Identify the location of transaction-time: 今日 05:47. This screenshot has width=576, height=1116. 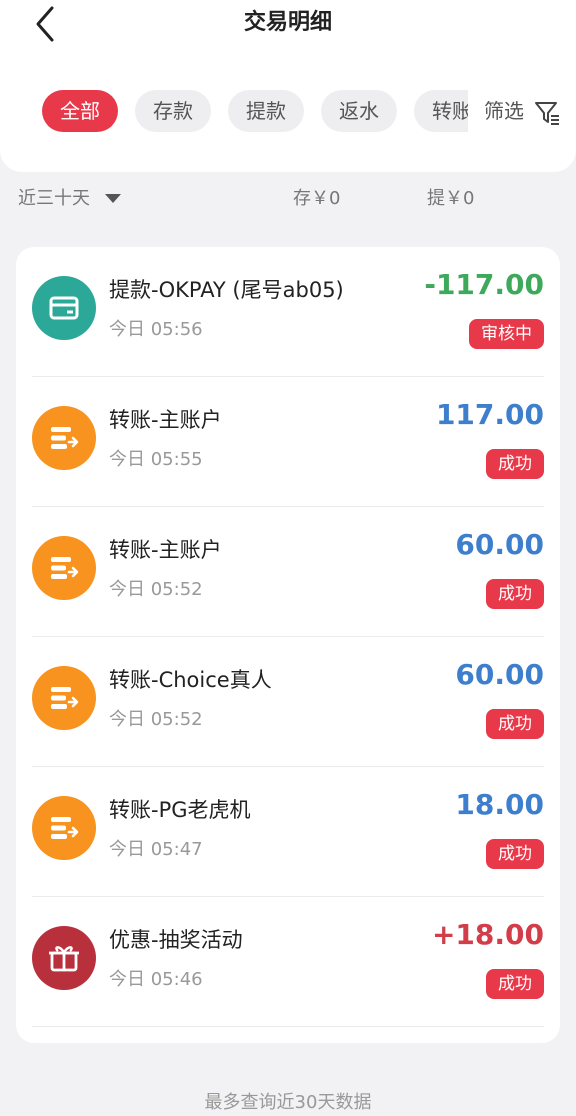
(156, 849).